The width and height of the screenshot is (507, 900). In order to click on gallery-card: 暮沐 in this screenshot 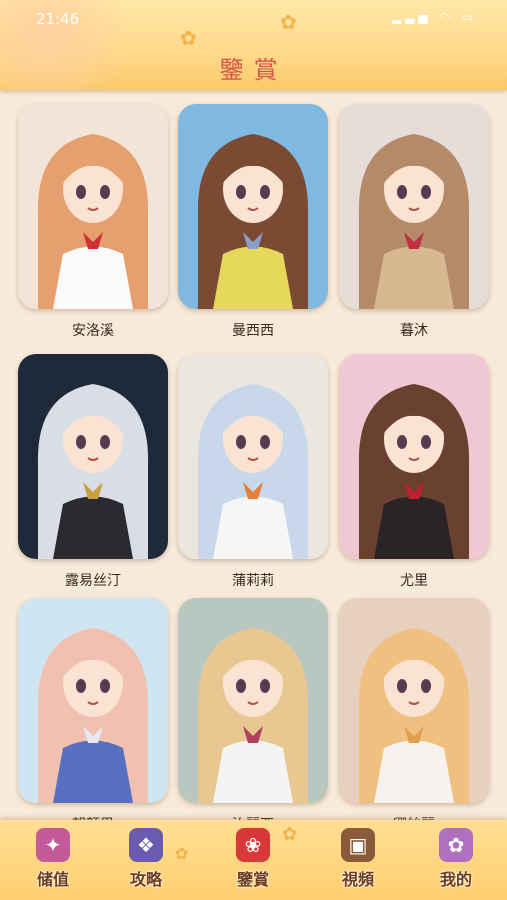, I will do `click(414, 221)`.